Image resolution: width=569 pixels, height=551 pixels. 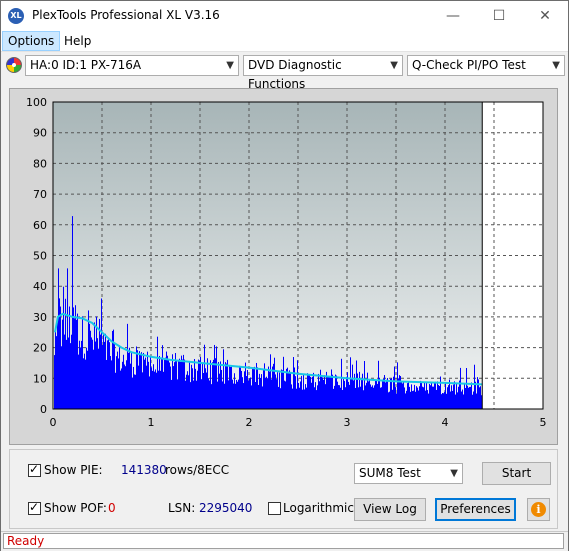 What do you see at coordinates (323, 73) in the screenshot?
I see `function-select: DVD Diagnostic Functions ▼` at bounding box center [323, 73].